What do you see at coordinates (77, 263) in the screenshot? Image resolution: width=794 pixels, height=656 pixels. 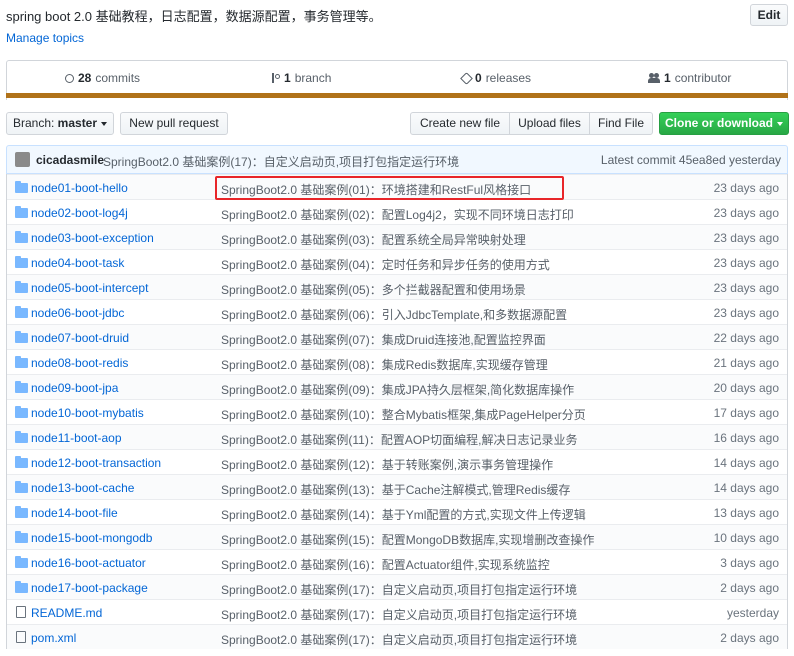 I see `file-name-link: node04-boot-task` at bounding box center [77, 263].